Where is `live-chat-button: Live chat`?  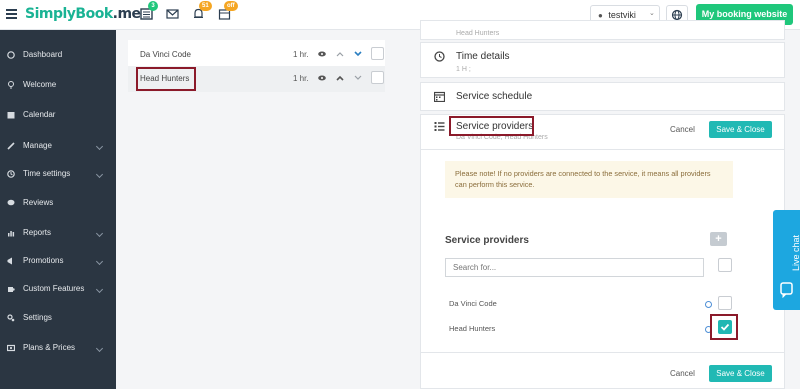
live-chat-button: Live chat is located at coordinates (786, 260).